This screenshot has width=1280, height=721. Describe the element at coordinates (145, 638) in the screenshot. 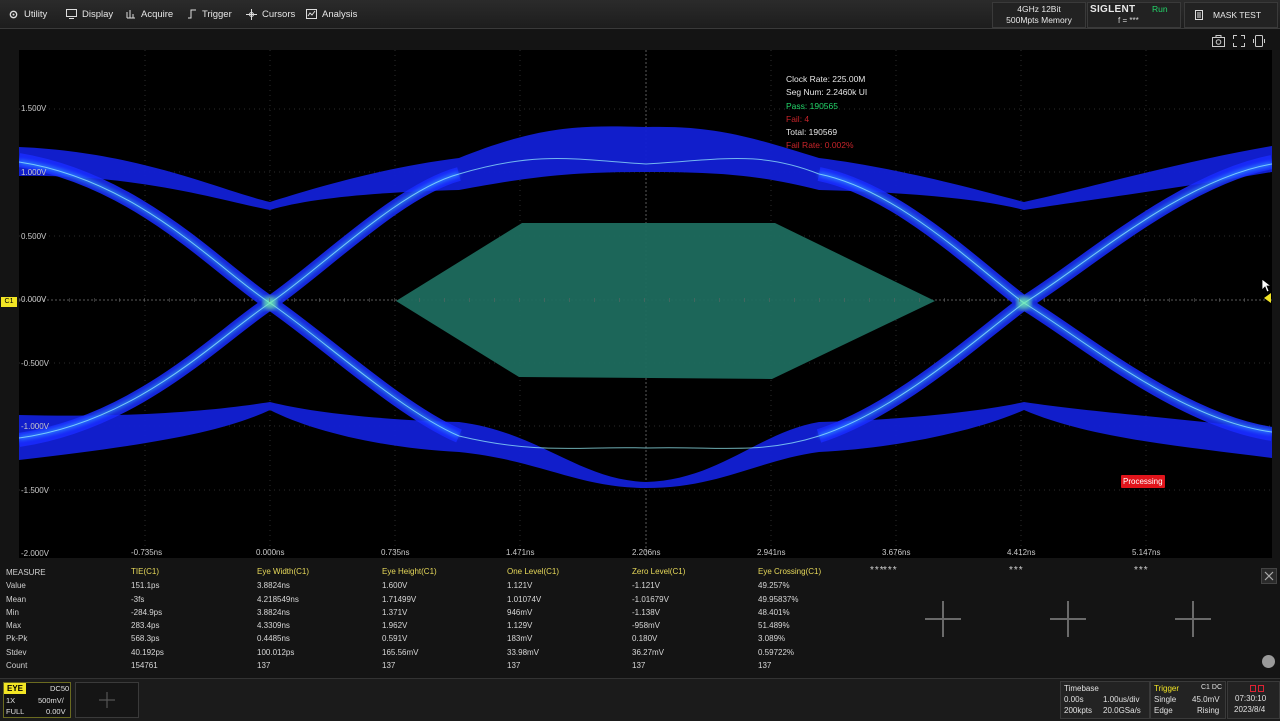

I see `measure-cell: 568.3ps` at that location.